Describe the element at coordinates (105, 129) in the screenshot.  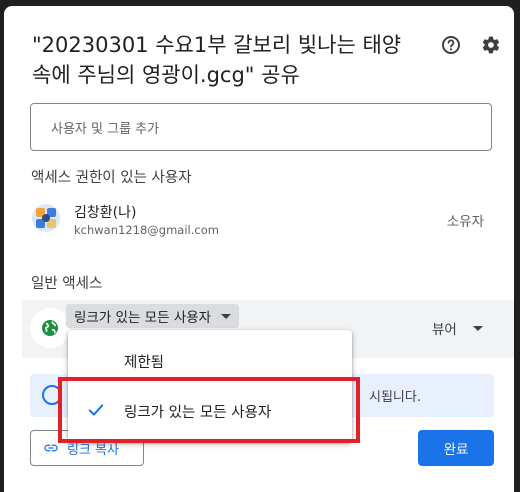
I see `add-people-placeholder: 사용자 및 그룹 추가` at that location.